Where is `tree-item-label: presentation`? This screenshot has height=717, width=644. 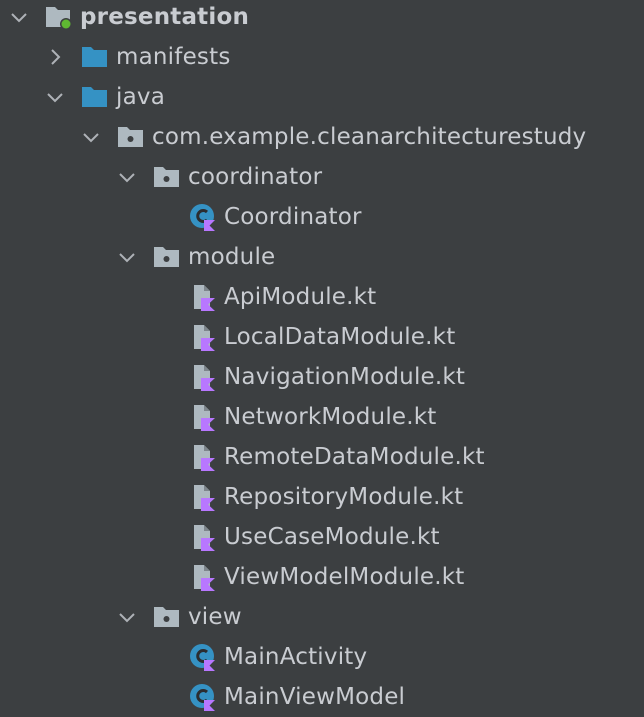 tree-item-label: presentation is located at coordinates (165, 17).